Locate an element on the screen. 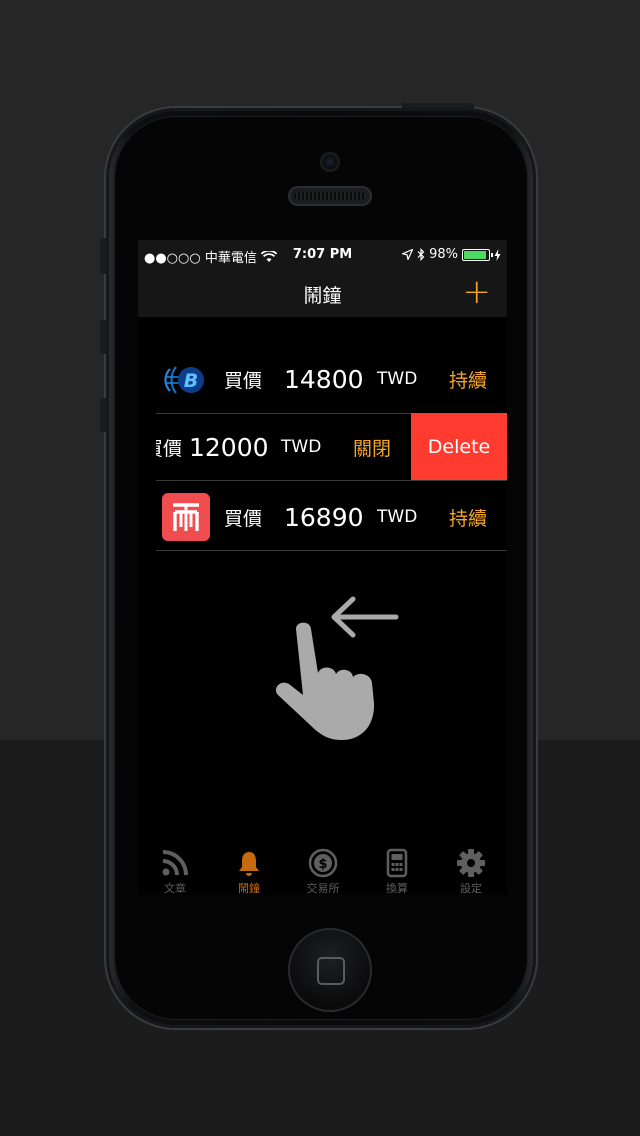  tab-label: 鬧鐘 is located at coordinates (249, 888).